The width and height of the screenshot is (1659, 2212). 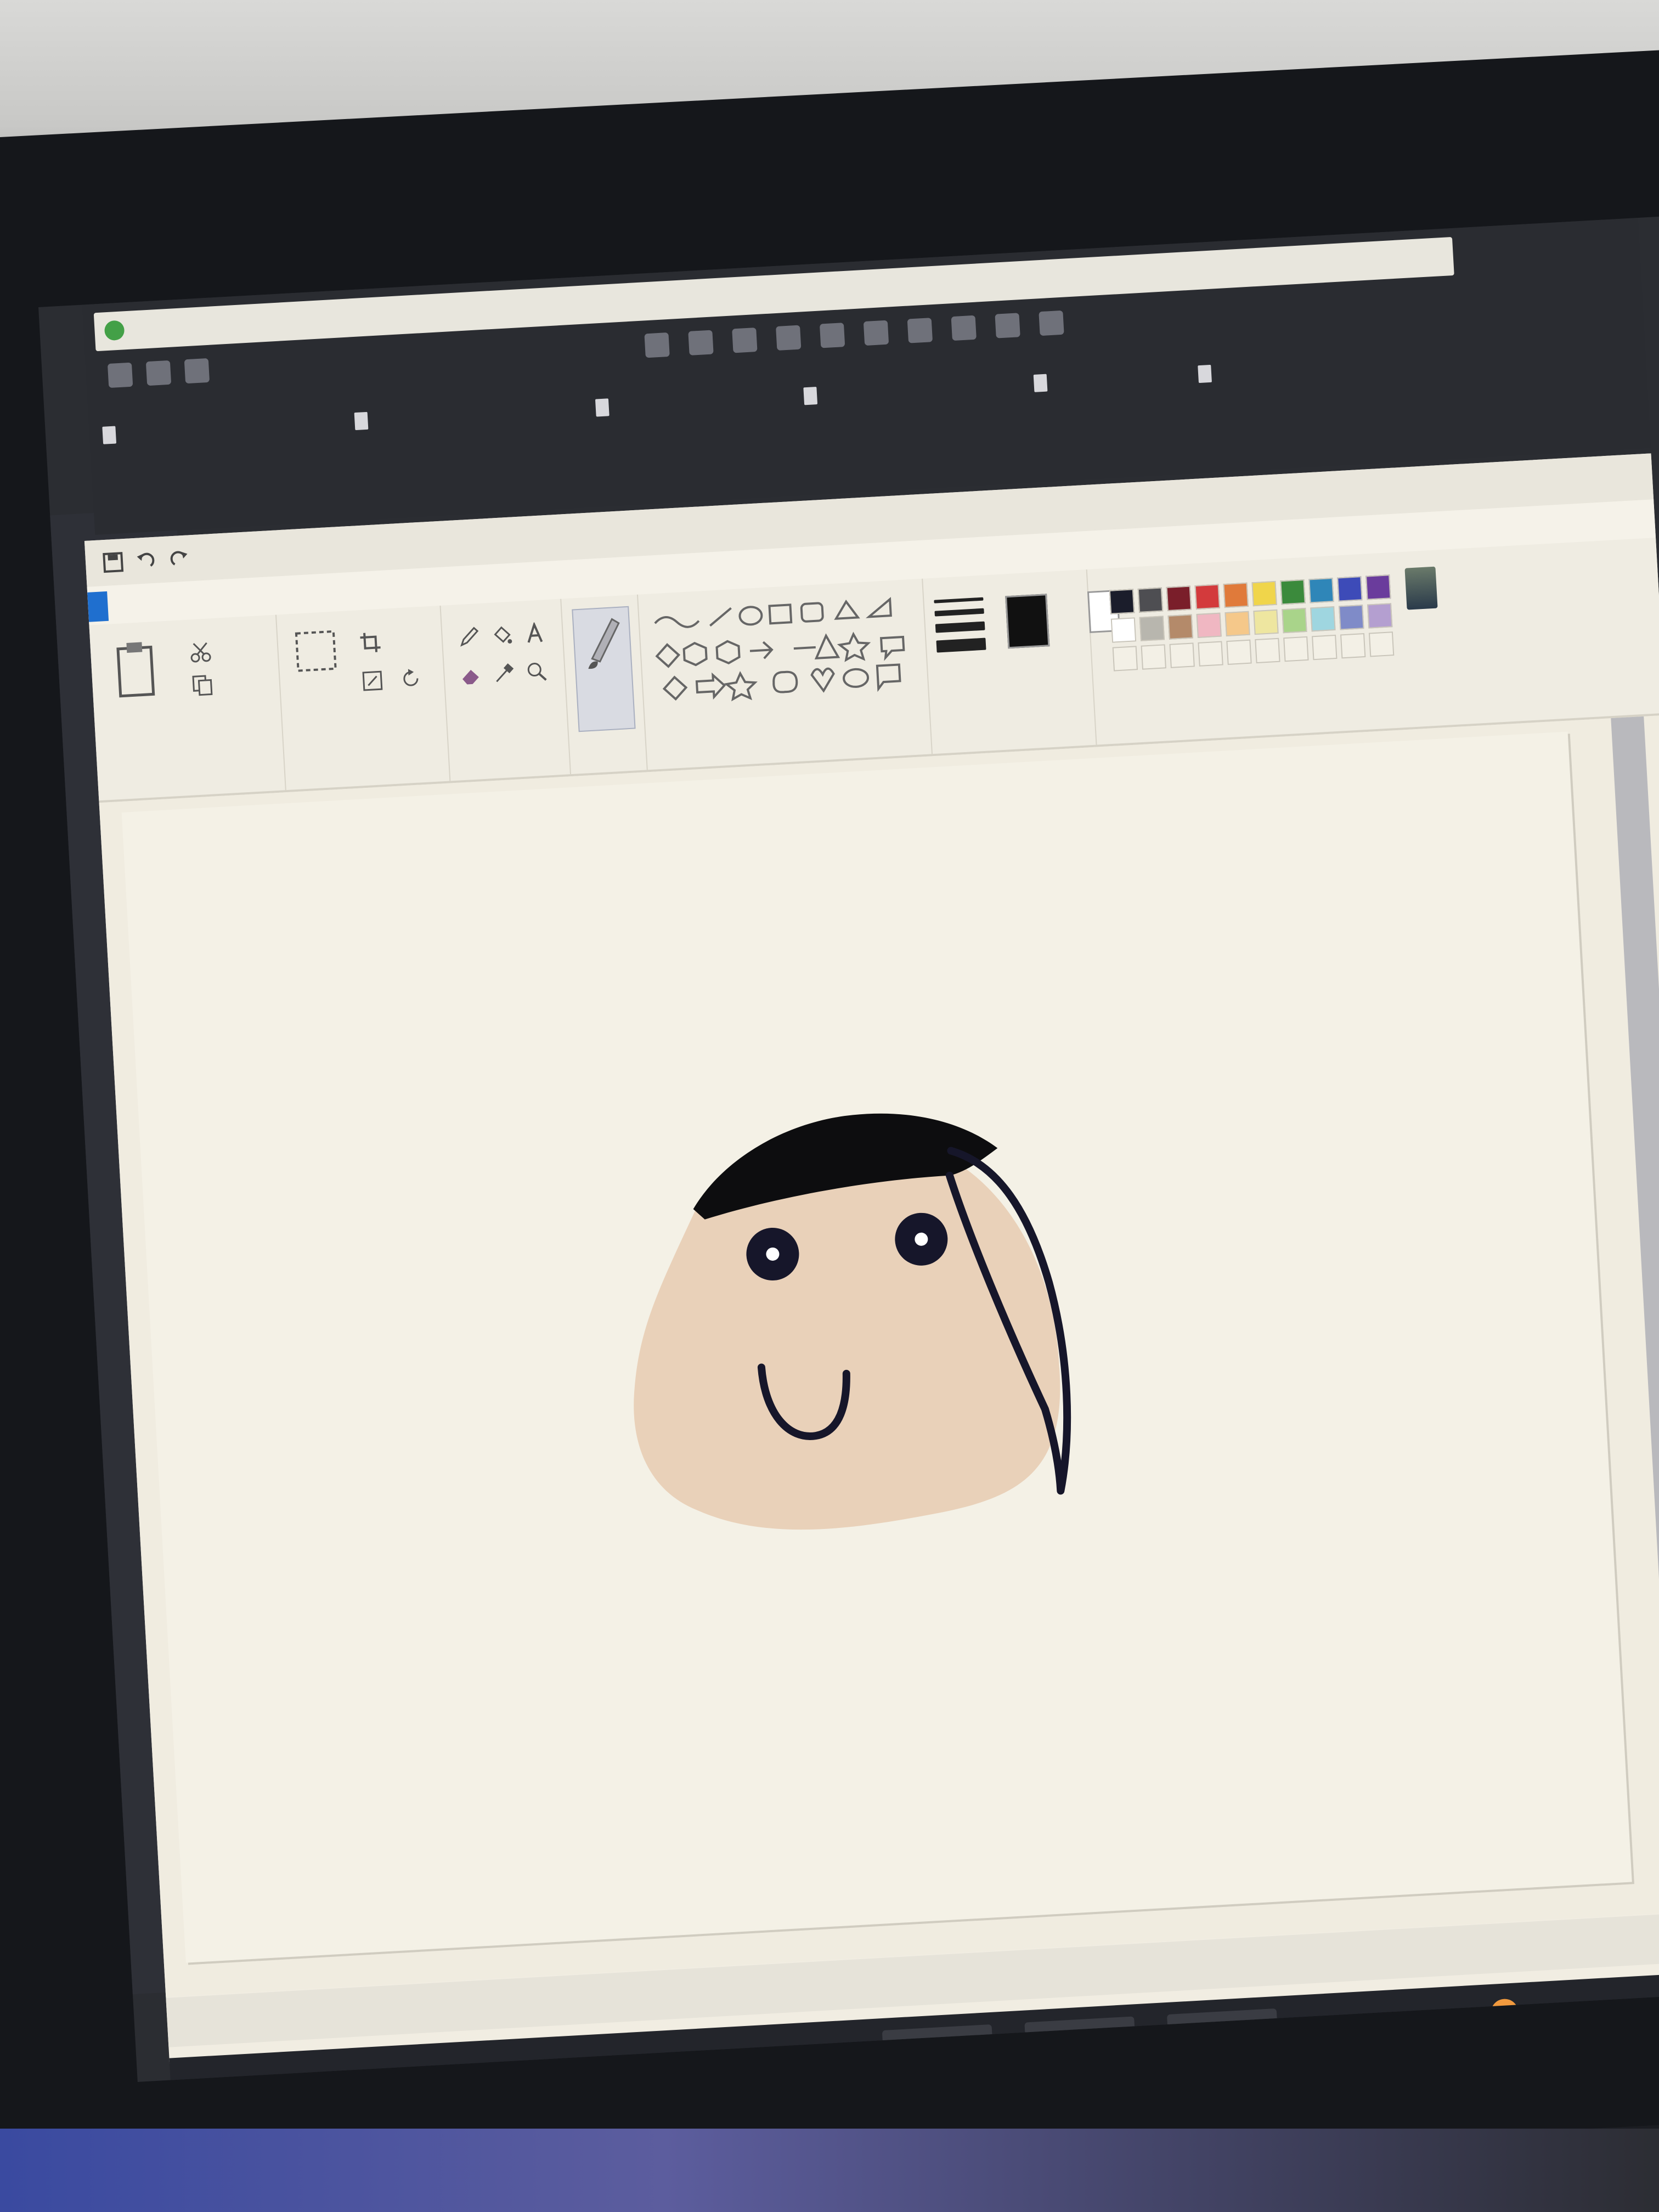 What do you see at coordinates (1010, 661) in the screenshot?
I see `group-size` at bounding box center [1010, 661].